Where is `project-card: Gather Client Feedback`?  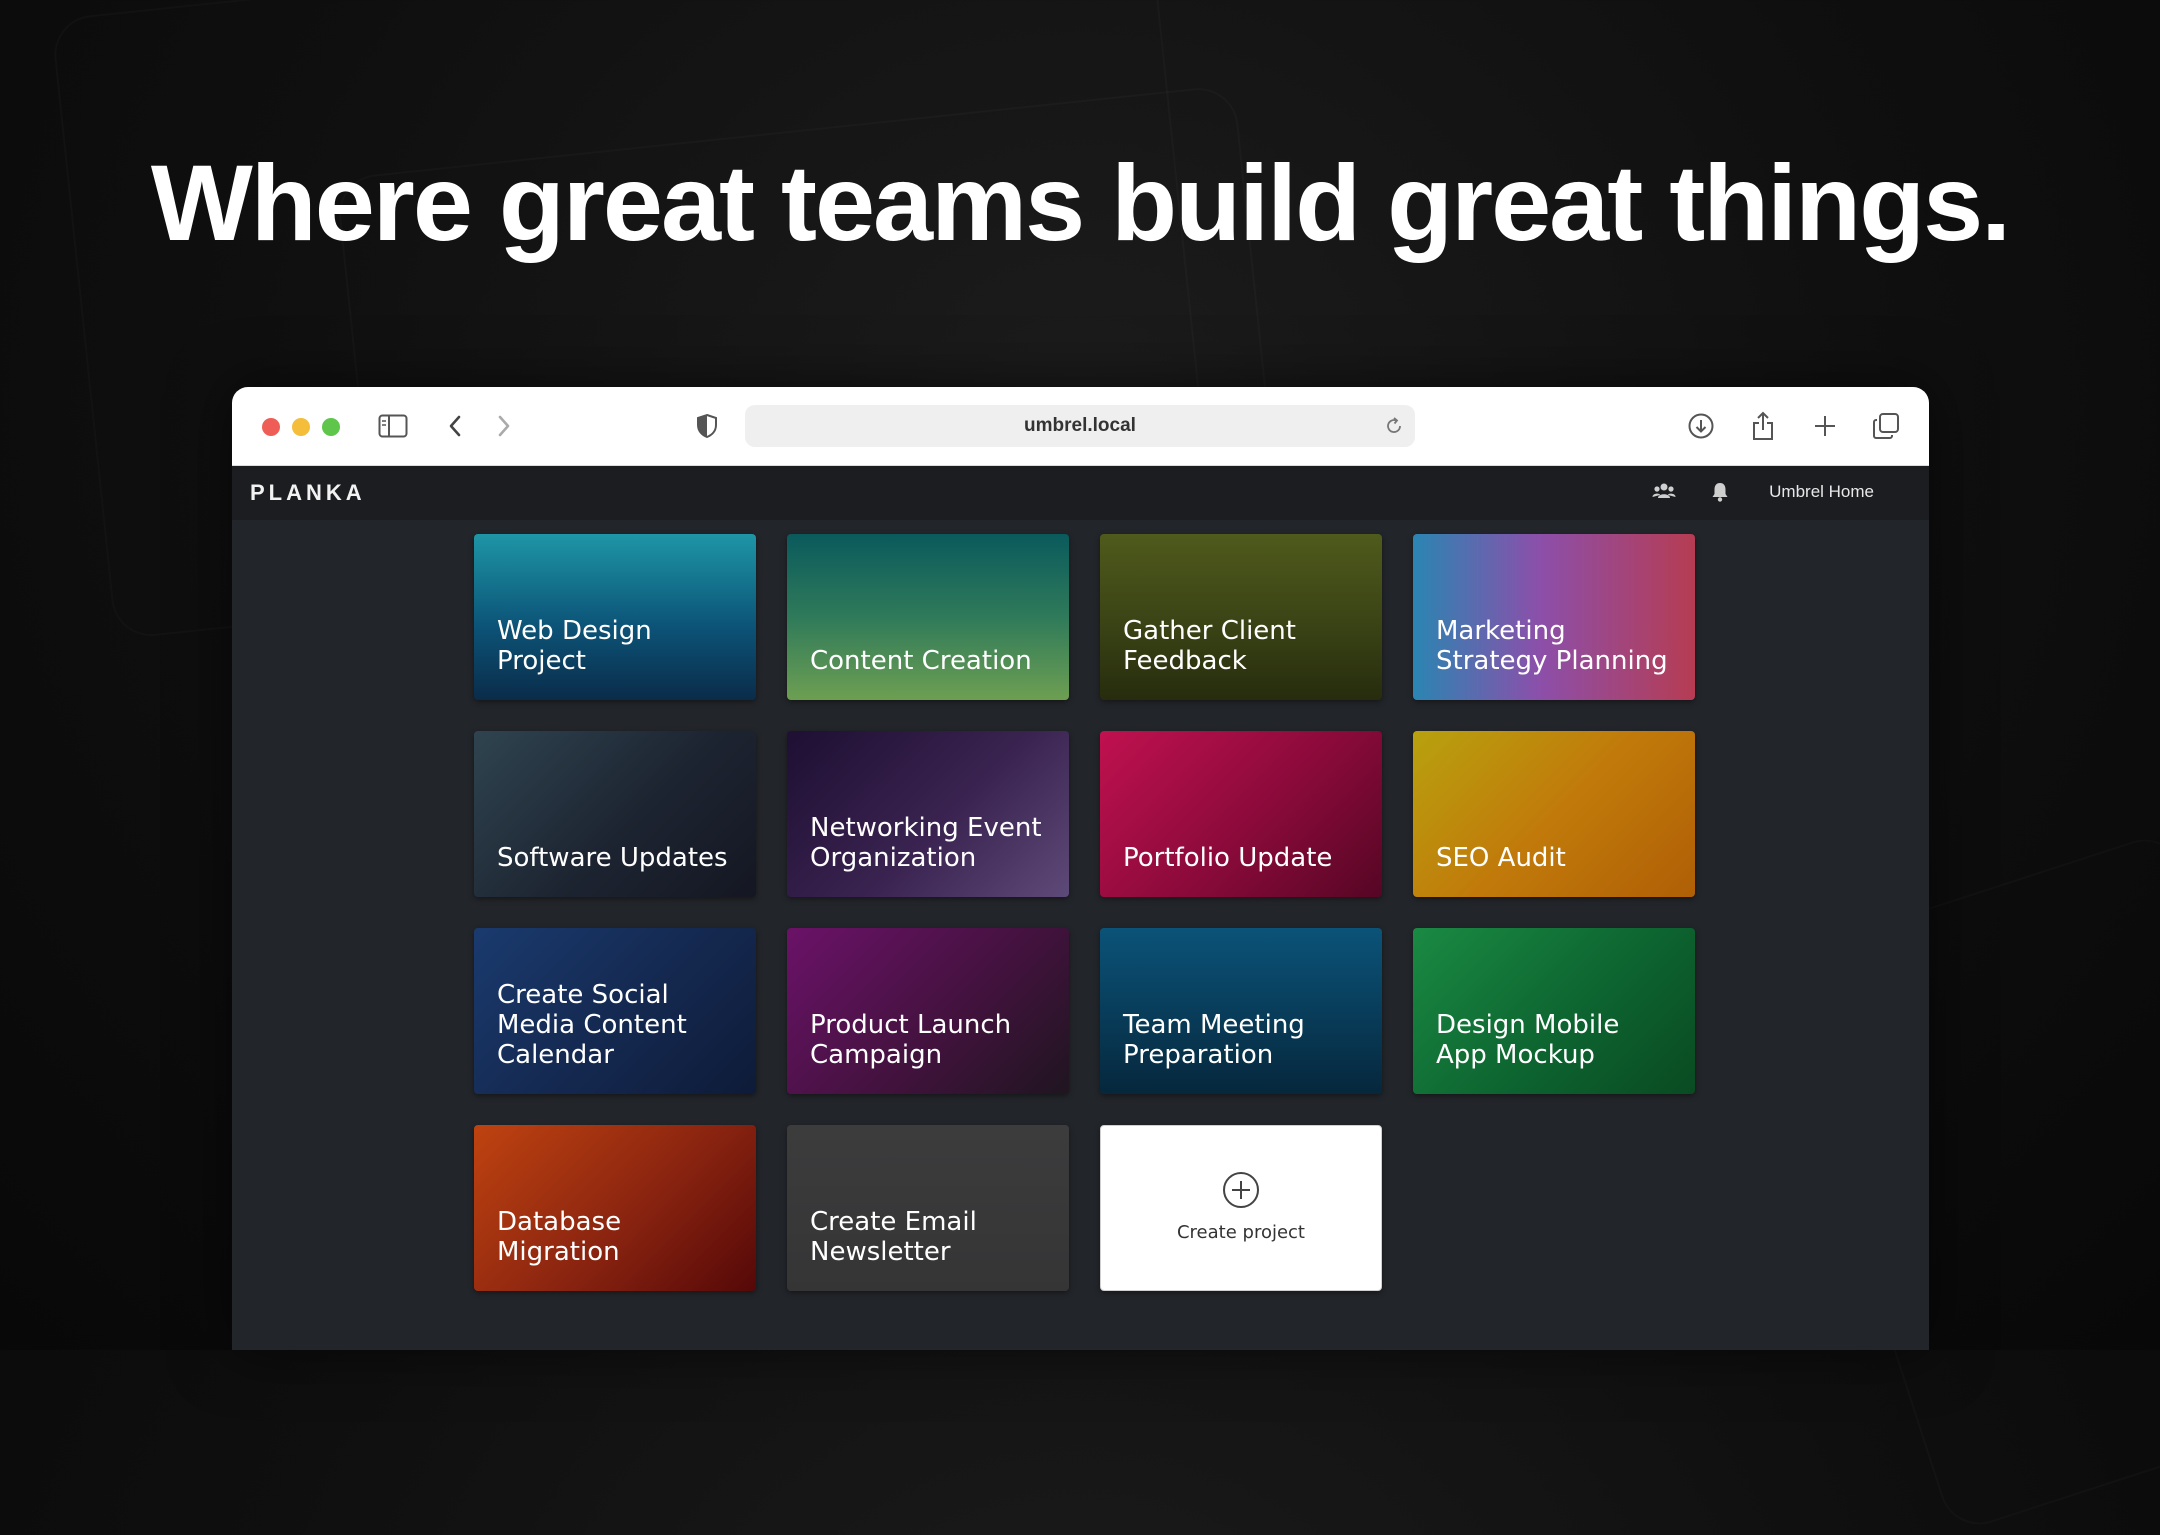
project-card: Gather Client Feedback is located at coordinates (1241, 617).